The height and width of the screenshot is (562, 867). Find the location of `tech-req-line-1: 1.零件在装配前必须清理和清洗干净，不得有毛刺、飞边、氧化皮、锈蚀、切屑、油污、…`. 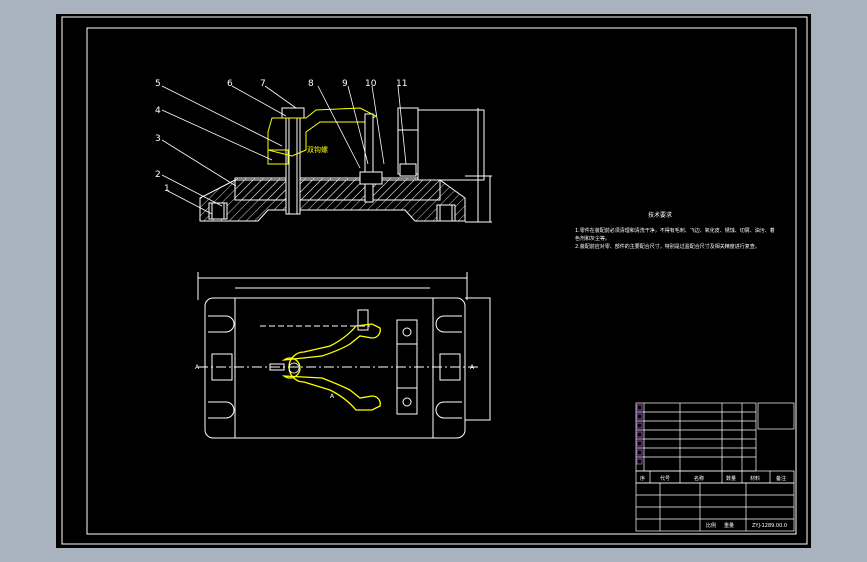

tech-req-line-1: 1.零件在装配前必须清理和清洗干净，不得有毛刺、飞边、氧化皮、锈蚀、切屑、油污、… is located at coordinates (675, 230).